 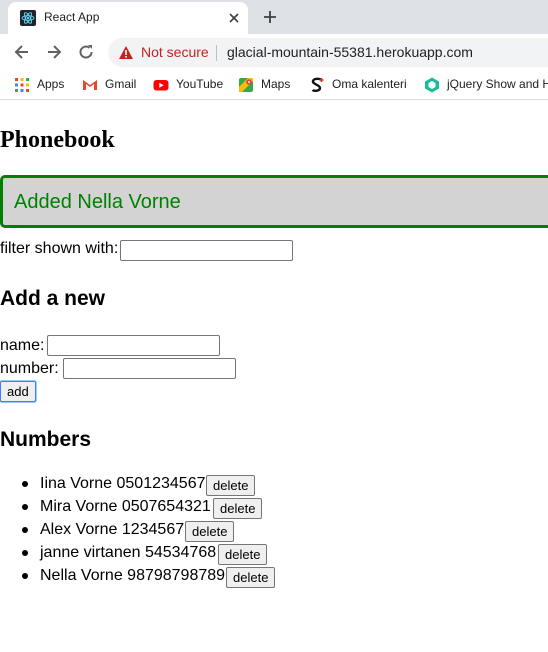 I want to click on new-tab-icon, so click(x=270, y=17).